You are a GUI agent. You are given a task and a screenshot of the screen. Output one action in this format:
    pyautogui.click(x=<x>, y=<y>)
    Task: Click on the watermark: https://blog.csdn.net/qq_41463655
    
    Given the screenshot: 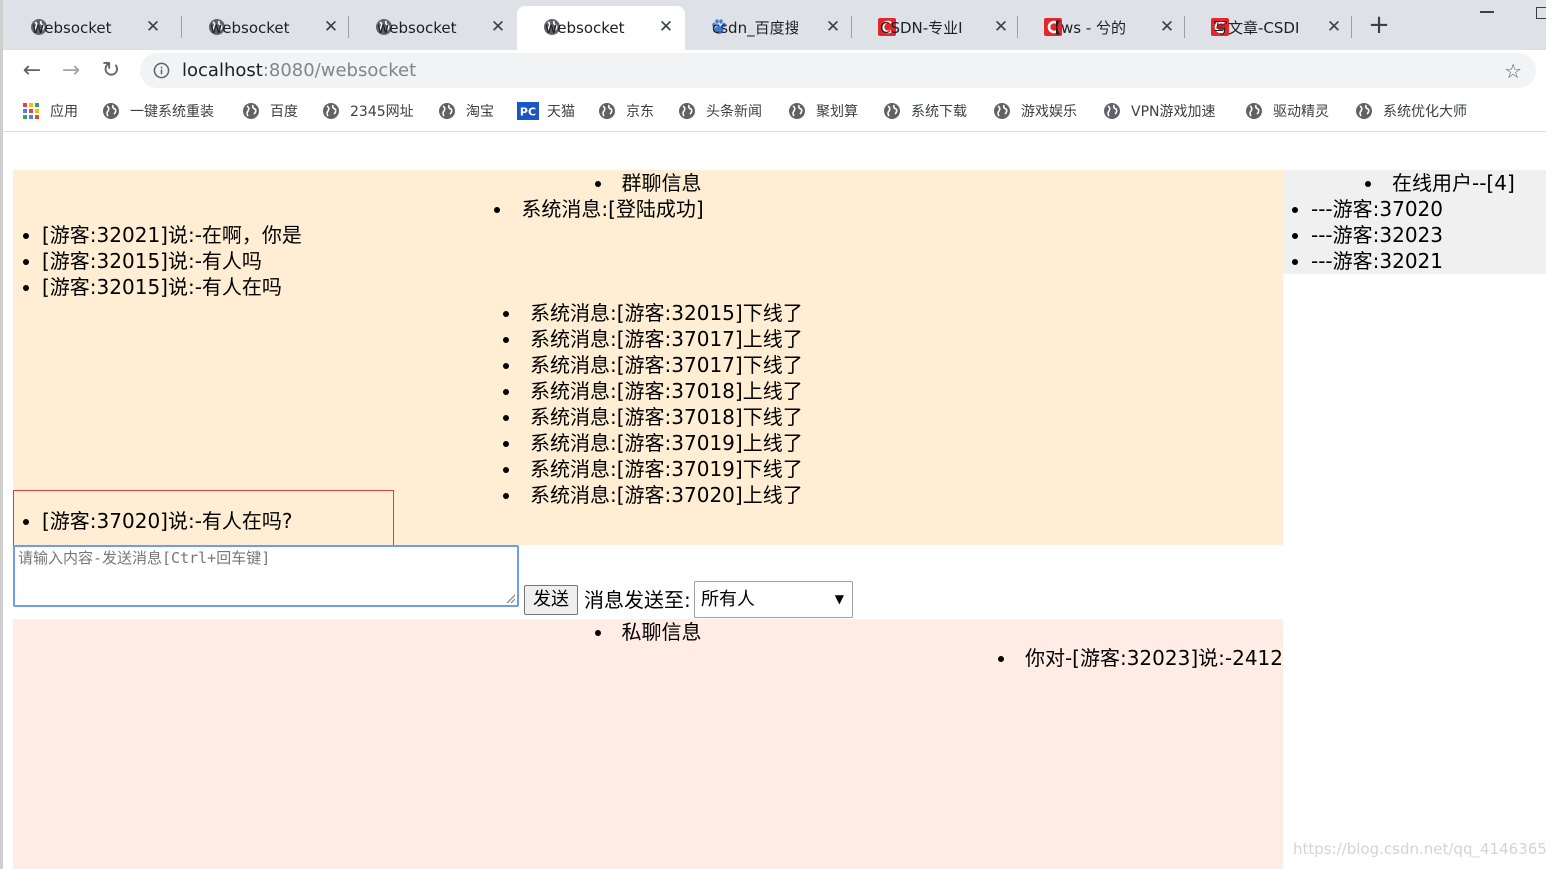 What is the action you would take?
    pyautogui.click(x=1419, y=849)
    